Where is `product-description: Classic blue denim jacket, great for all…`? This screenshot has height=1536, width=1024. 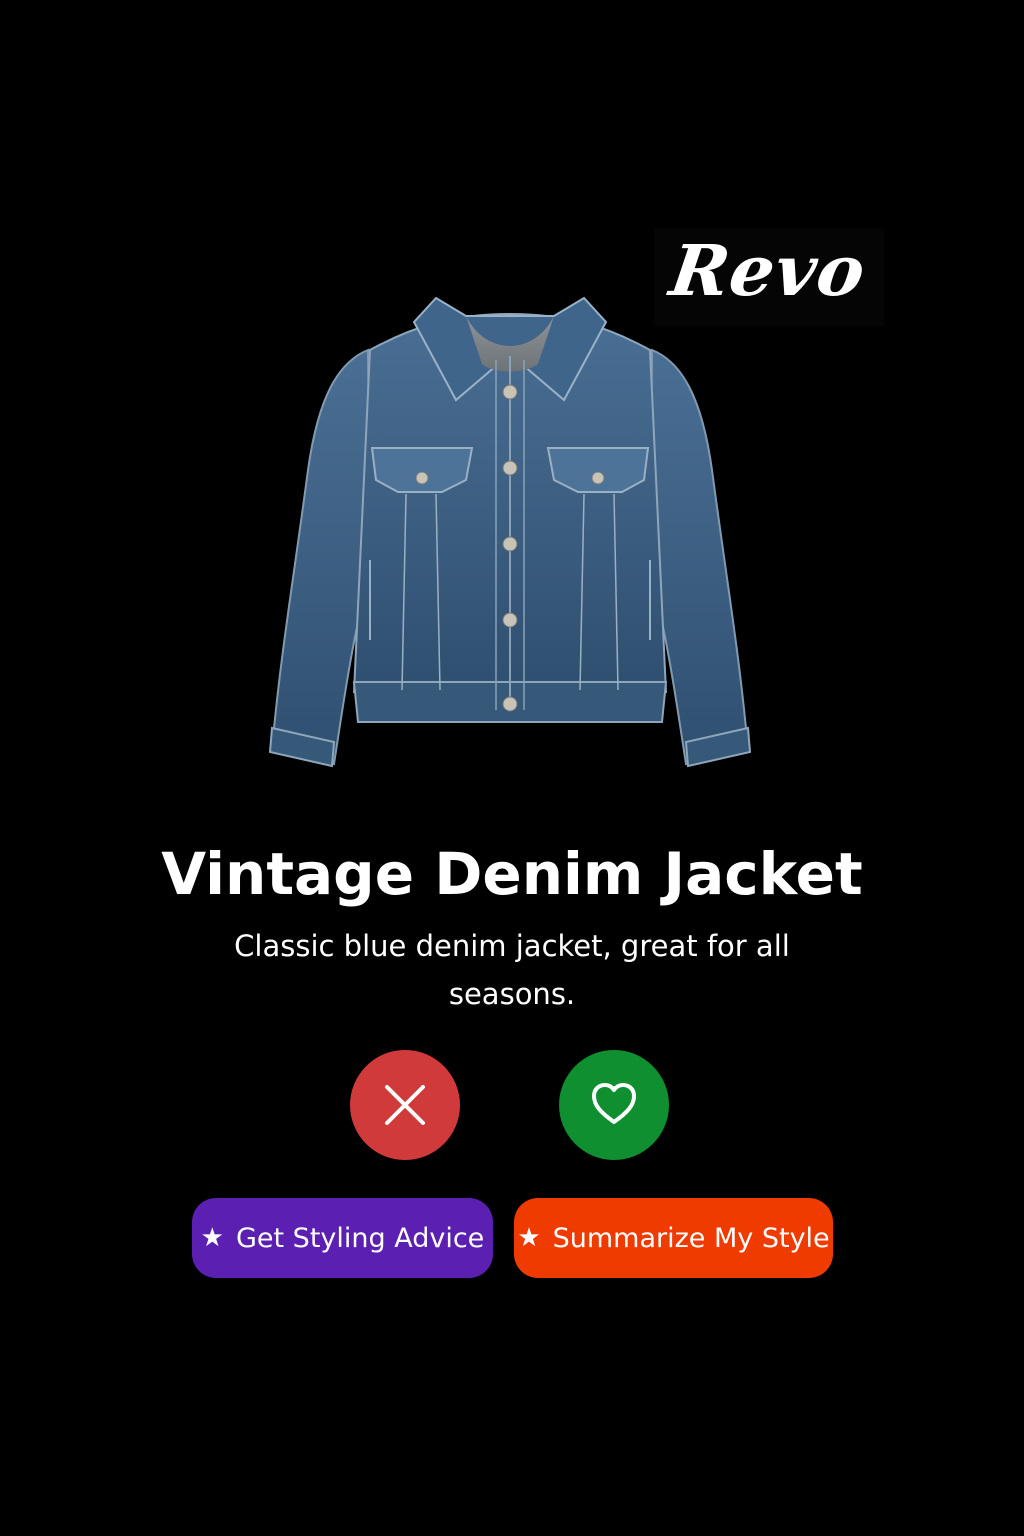
product-description: Classic blue denim jacket, great for all… is located at coordinates (512, 970).